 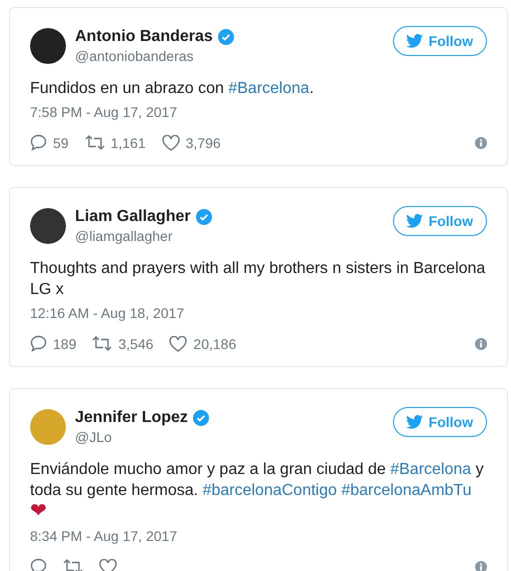 What do you see at coordinates (131, 418) in the screenshot?
I see `account-name: Jennifer Lopez` at bounding box center [131, 418].